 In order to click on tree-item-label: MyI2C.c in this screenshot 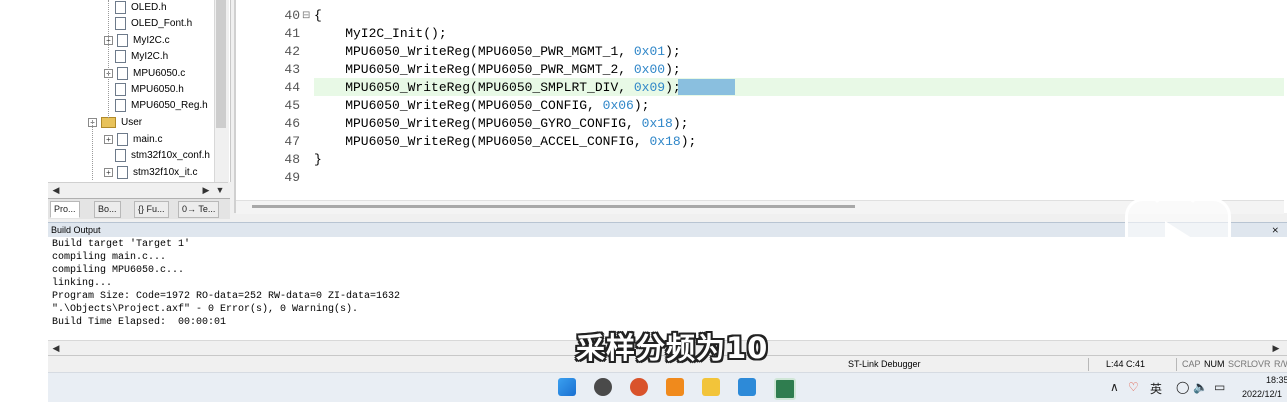, I will do `click(151, 40)`.